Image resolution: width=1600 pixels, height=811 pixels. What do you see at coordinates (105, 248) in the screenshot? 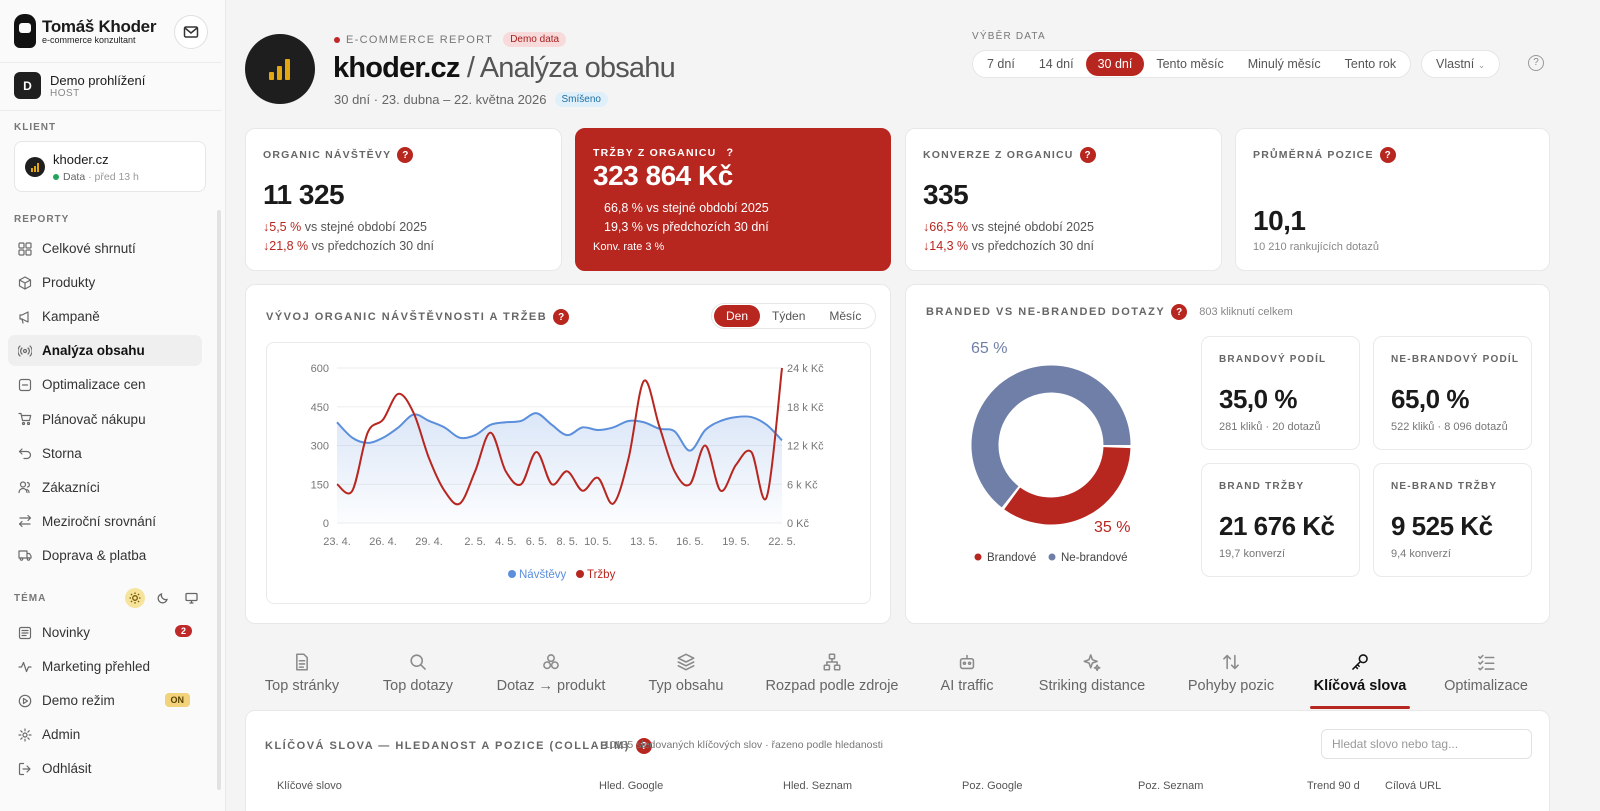
I see `sidebar-item-celkov-shrnut-: Celkové shrnutí` at bounding box center [105, 248].